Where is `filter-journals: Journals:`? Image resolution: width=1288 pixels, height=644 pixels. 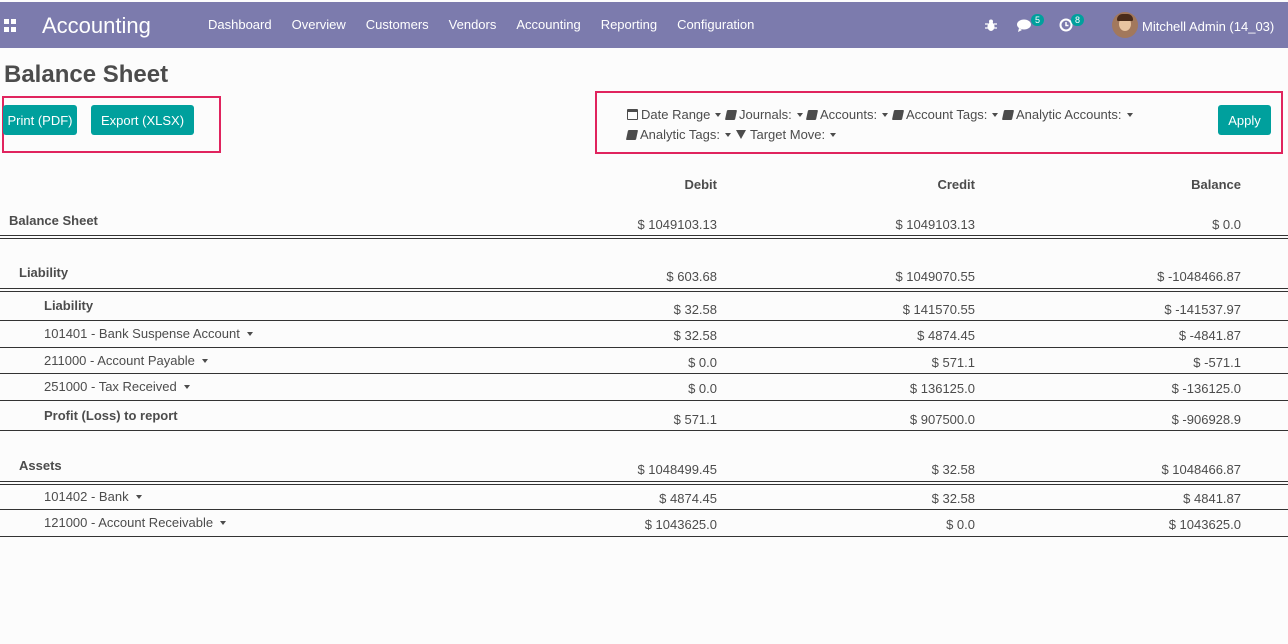
filter-journals: Journals: is located at coordinates (763, 114).